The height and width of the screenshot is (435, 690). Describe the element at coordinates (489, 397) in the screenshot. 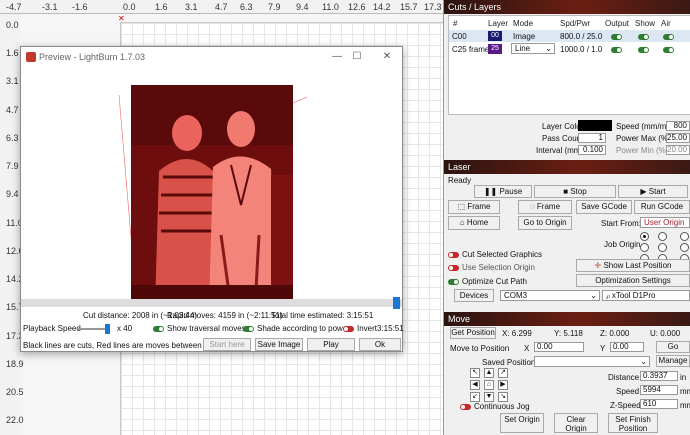

I see `jog-down-icon: ▼` at that location.